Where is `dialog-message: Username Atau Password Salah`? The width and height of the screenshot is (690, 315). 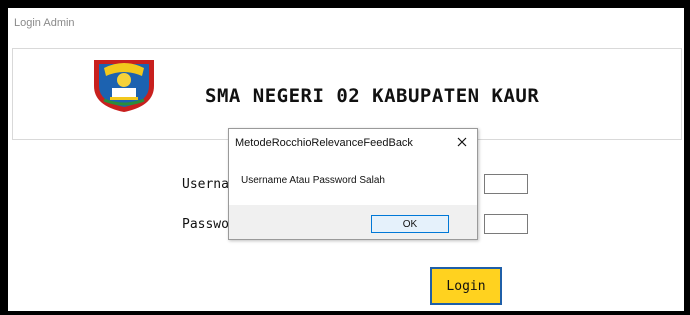 dialog-message: Username Atau Password Salah is located at coordinates (313, 180).